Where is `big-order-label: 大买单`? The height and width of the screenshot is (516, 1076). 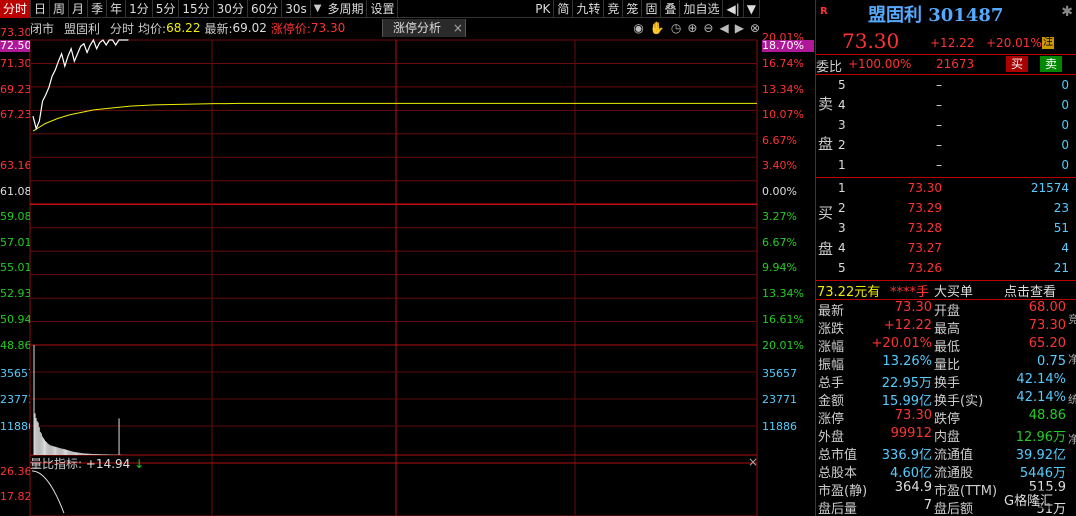 big-order-label: 大买单 is located at coordinates (954, 292).